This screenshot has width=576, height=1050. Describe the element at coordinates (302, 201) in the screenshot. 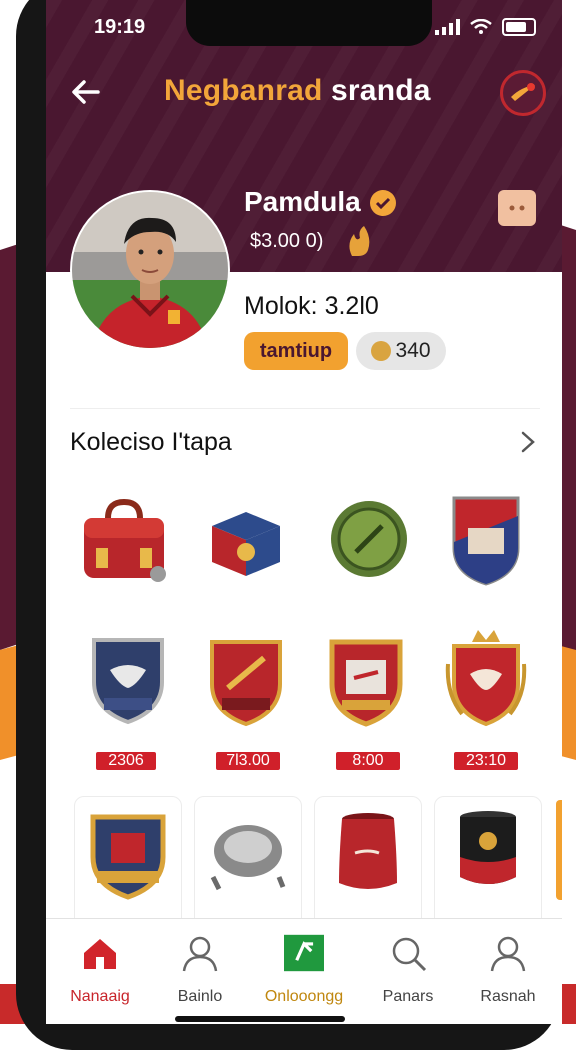

I see `player-name: Pamdula` at that location.